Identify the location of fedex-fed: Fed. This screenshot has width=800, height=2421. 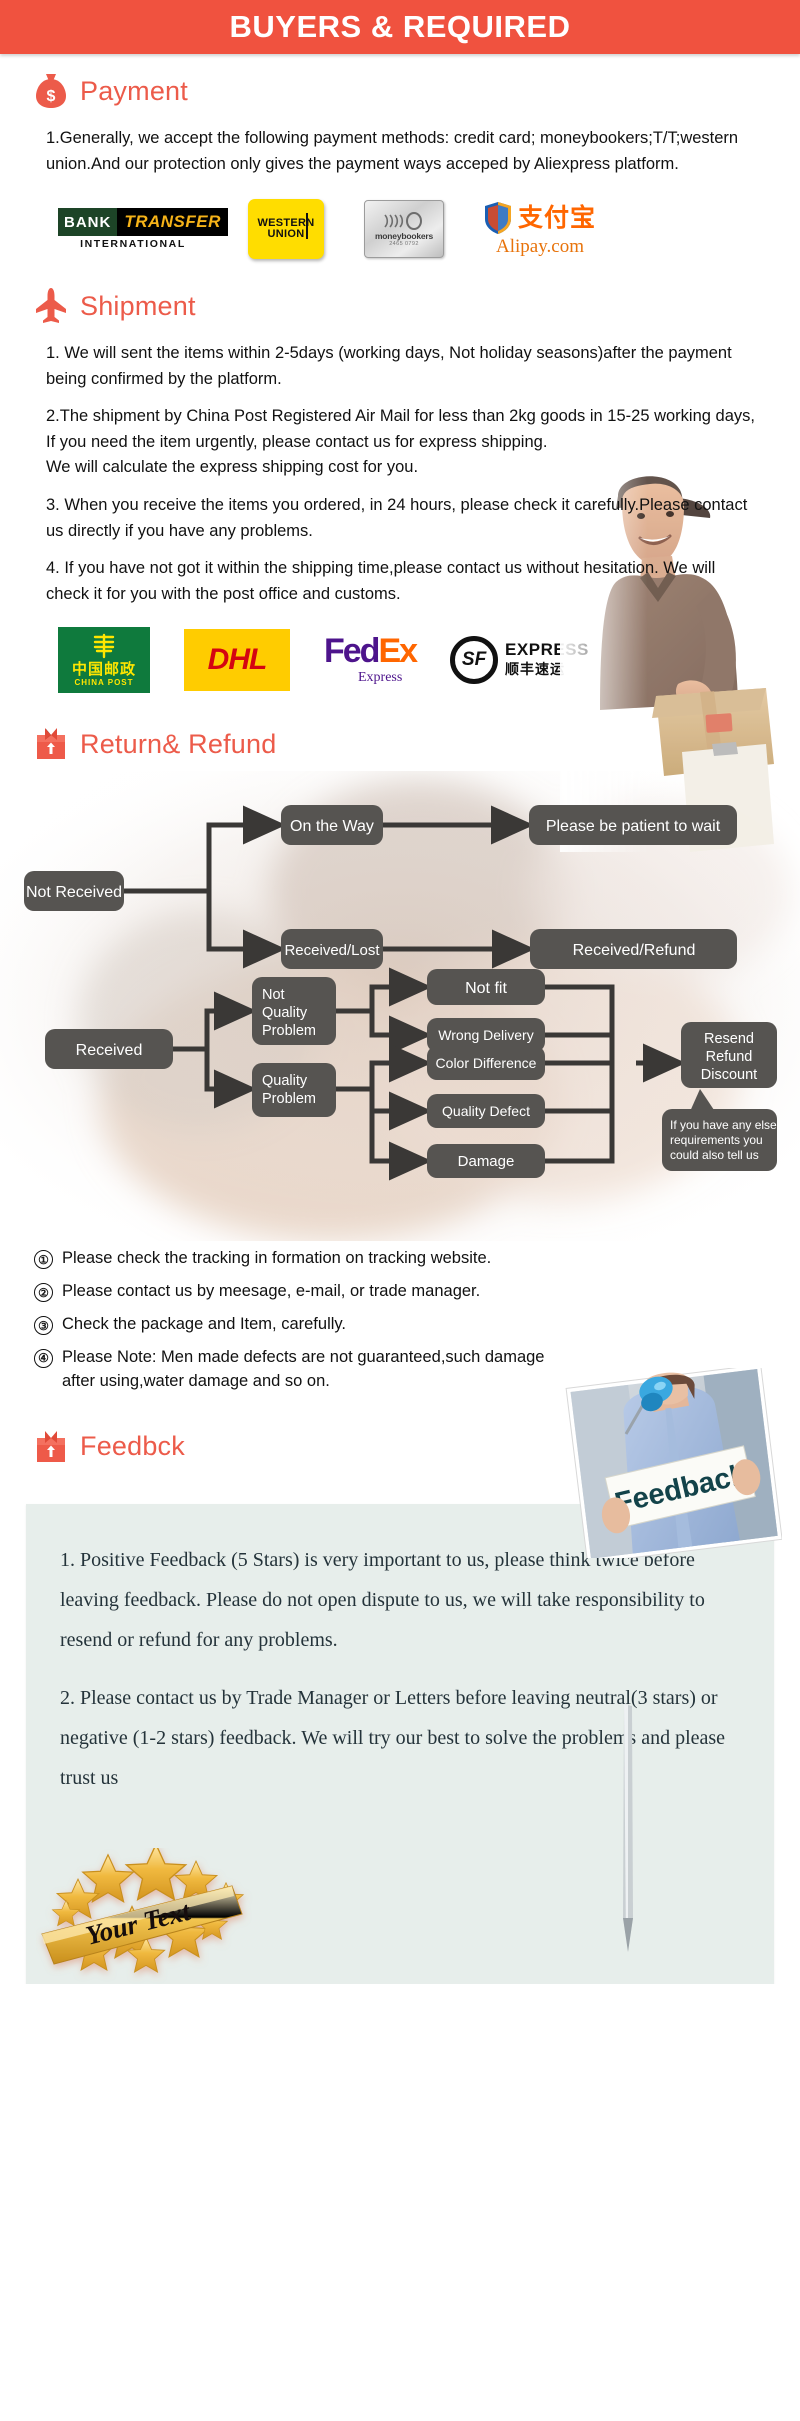
(352, 651).